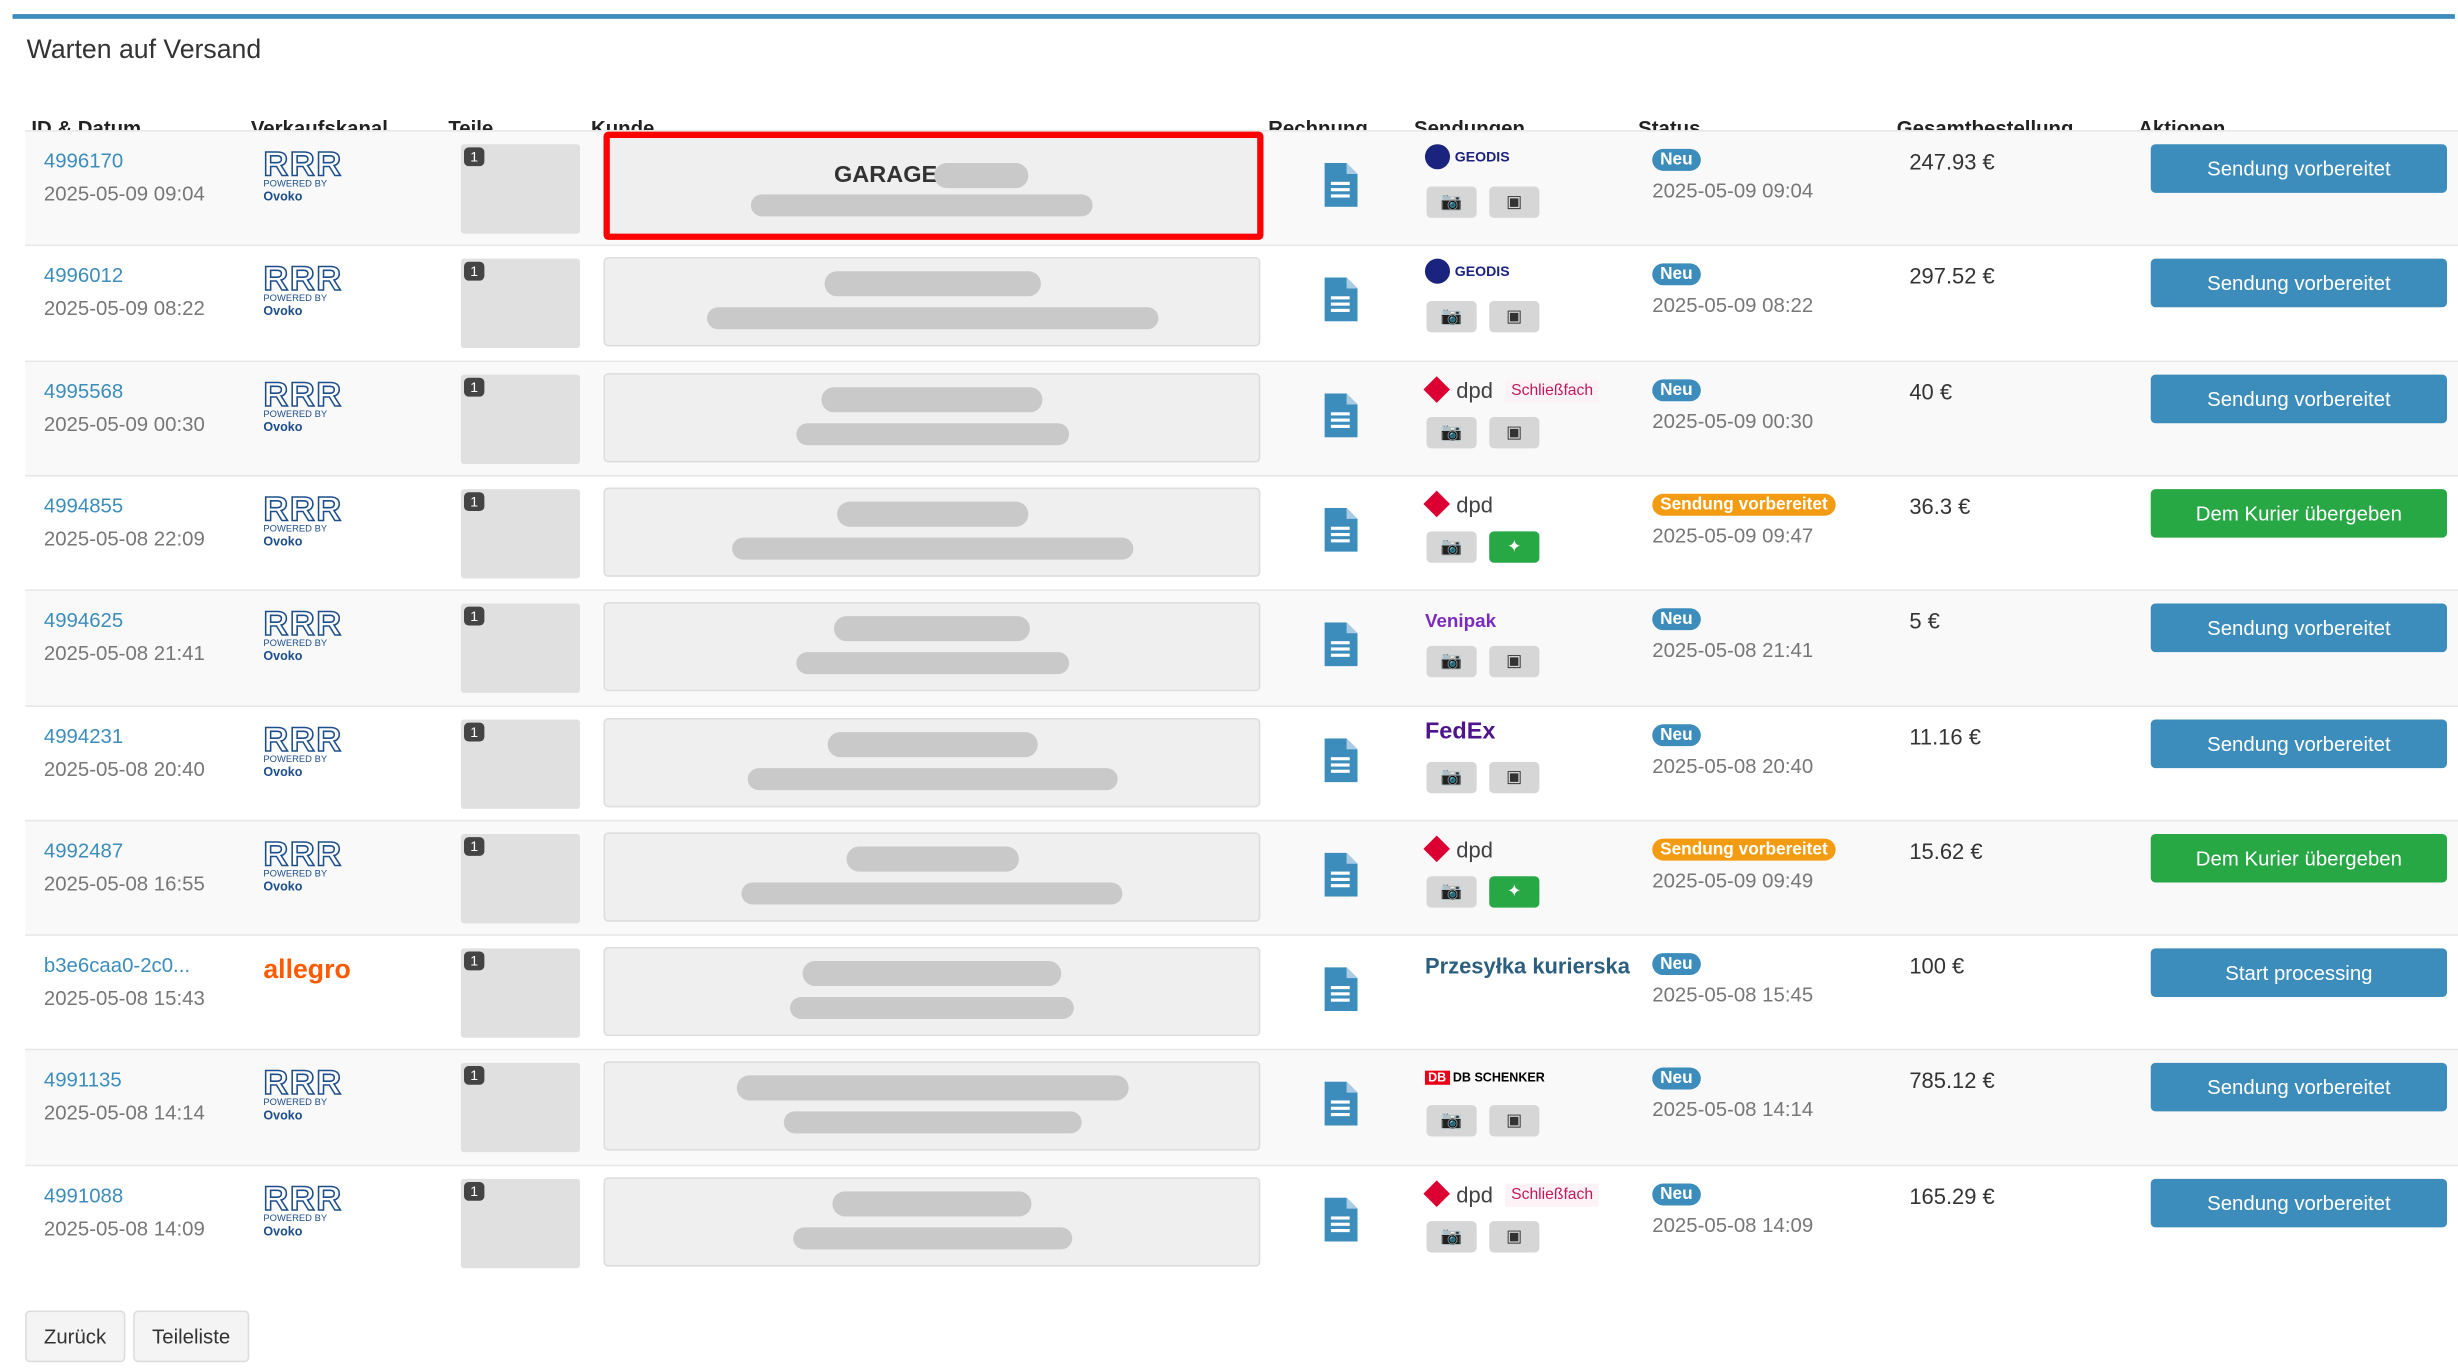 The height and width of the screenshot is (1370, 2458). What do you see at coordinates (1733, 535) in the screenshot?
I see `status-date: 2025-05-09 09:47` at bounding box center [1733, 535].